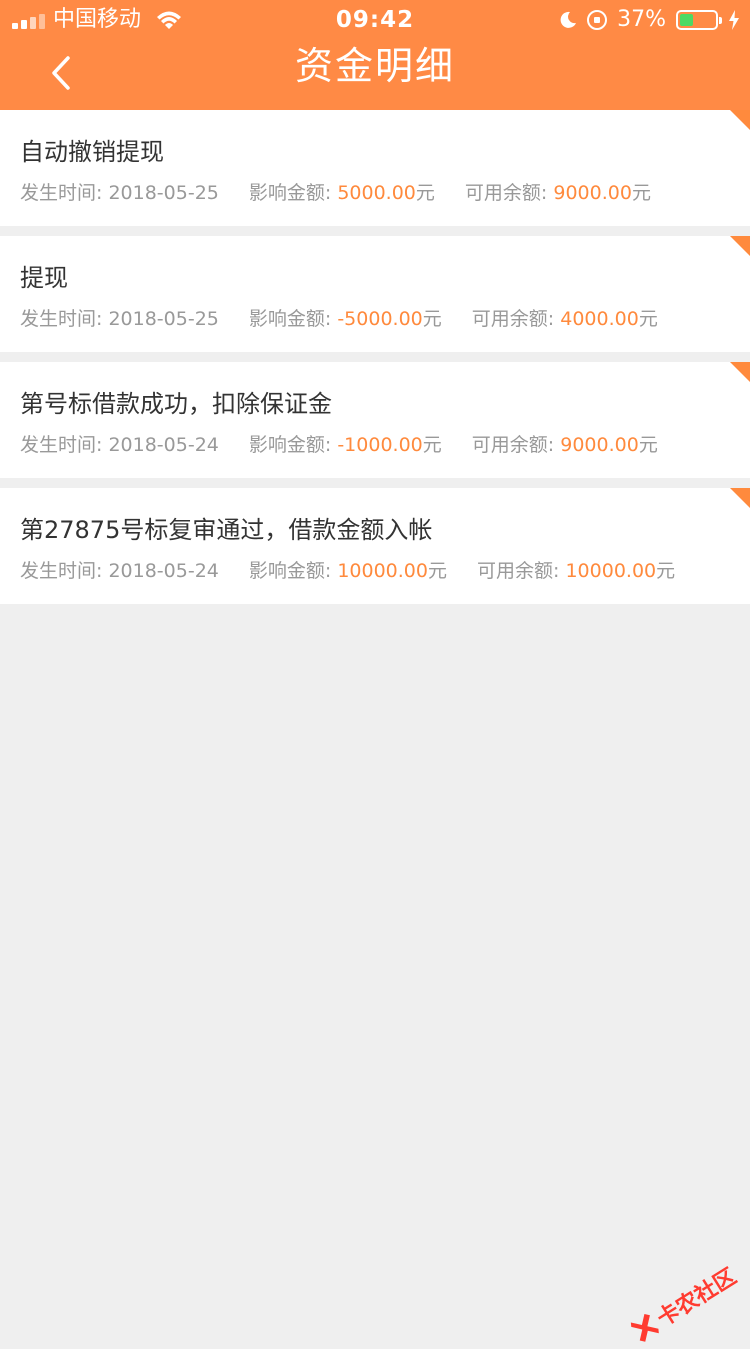  I want to click on amount-value: -5000.00, so click(379, 319).